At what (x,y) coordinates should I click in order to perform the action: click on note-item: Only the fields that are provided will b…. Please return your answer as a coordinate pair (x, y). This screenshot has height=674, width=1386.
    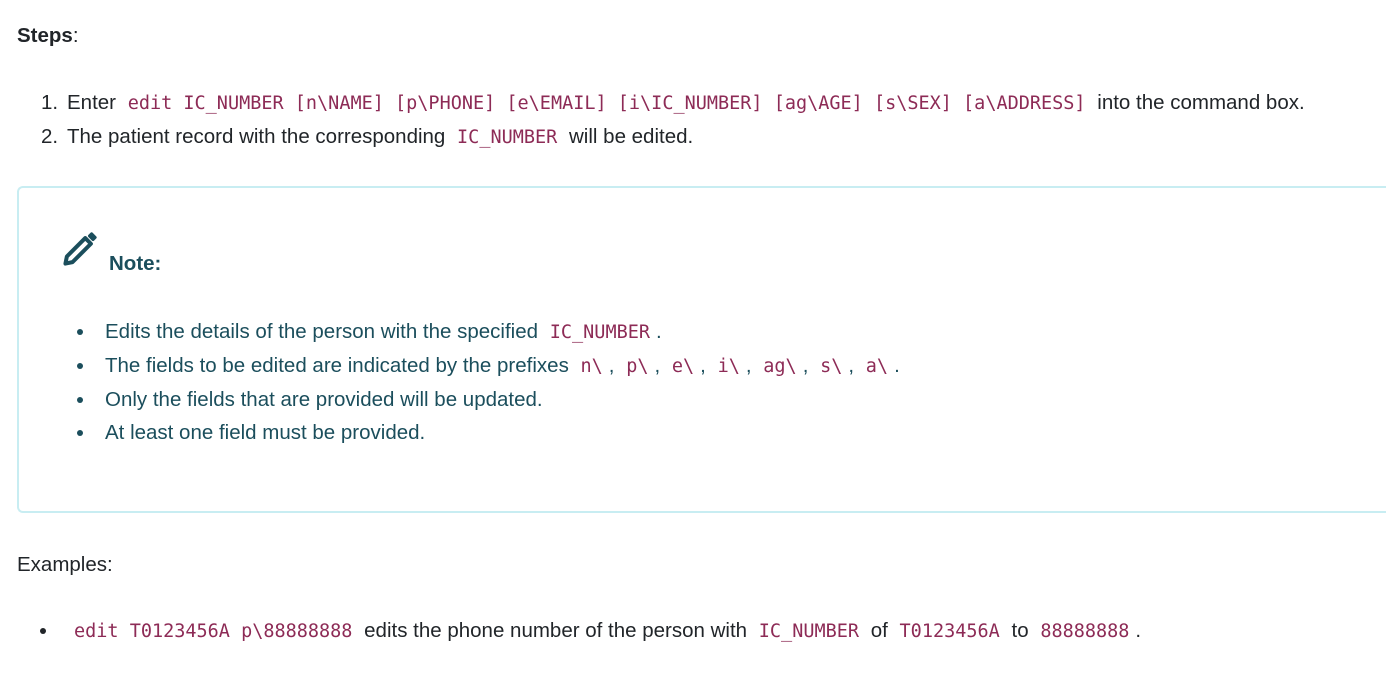
    Looking at the image, I should click on (488, 399).